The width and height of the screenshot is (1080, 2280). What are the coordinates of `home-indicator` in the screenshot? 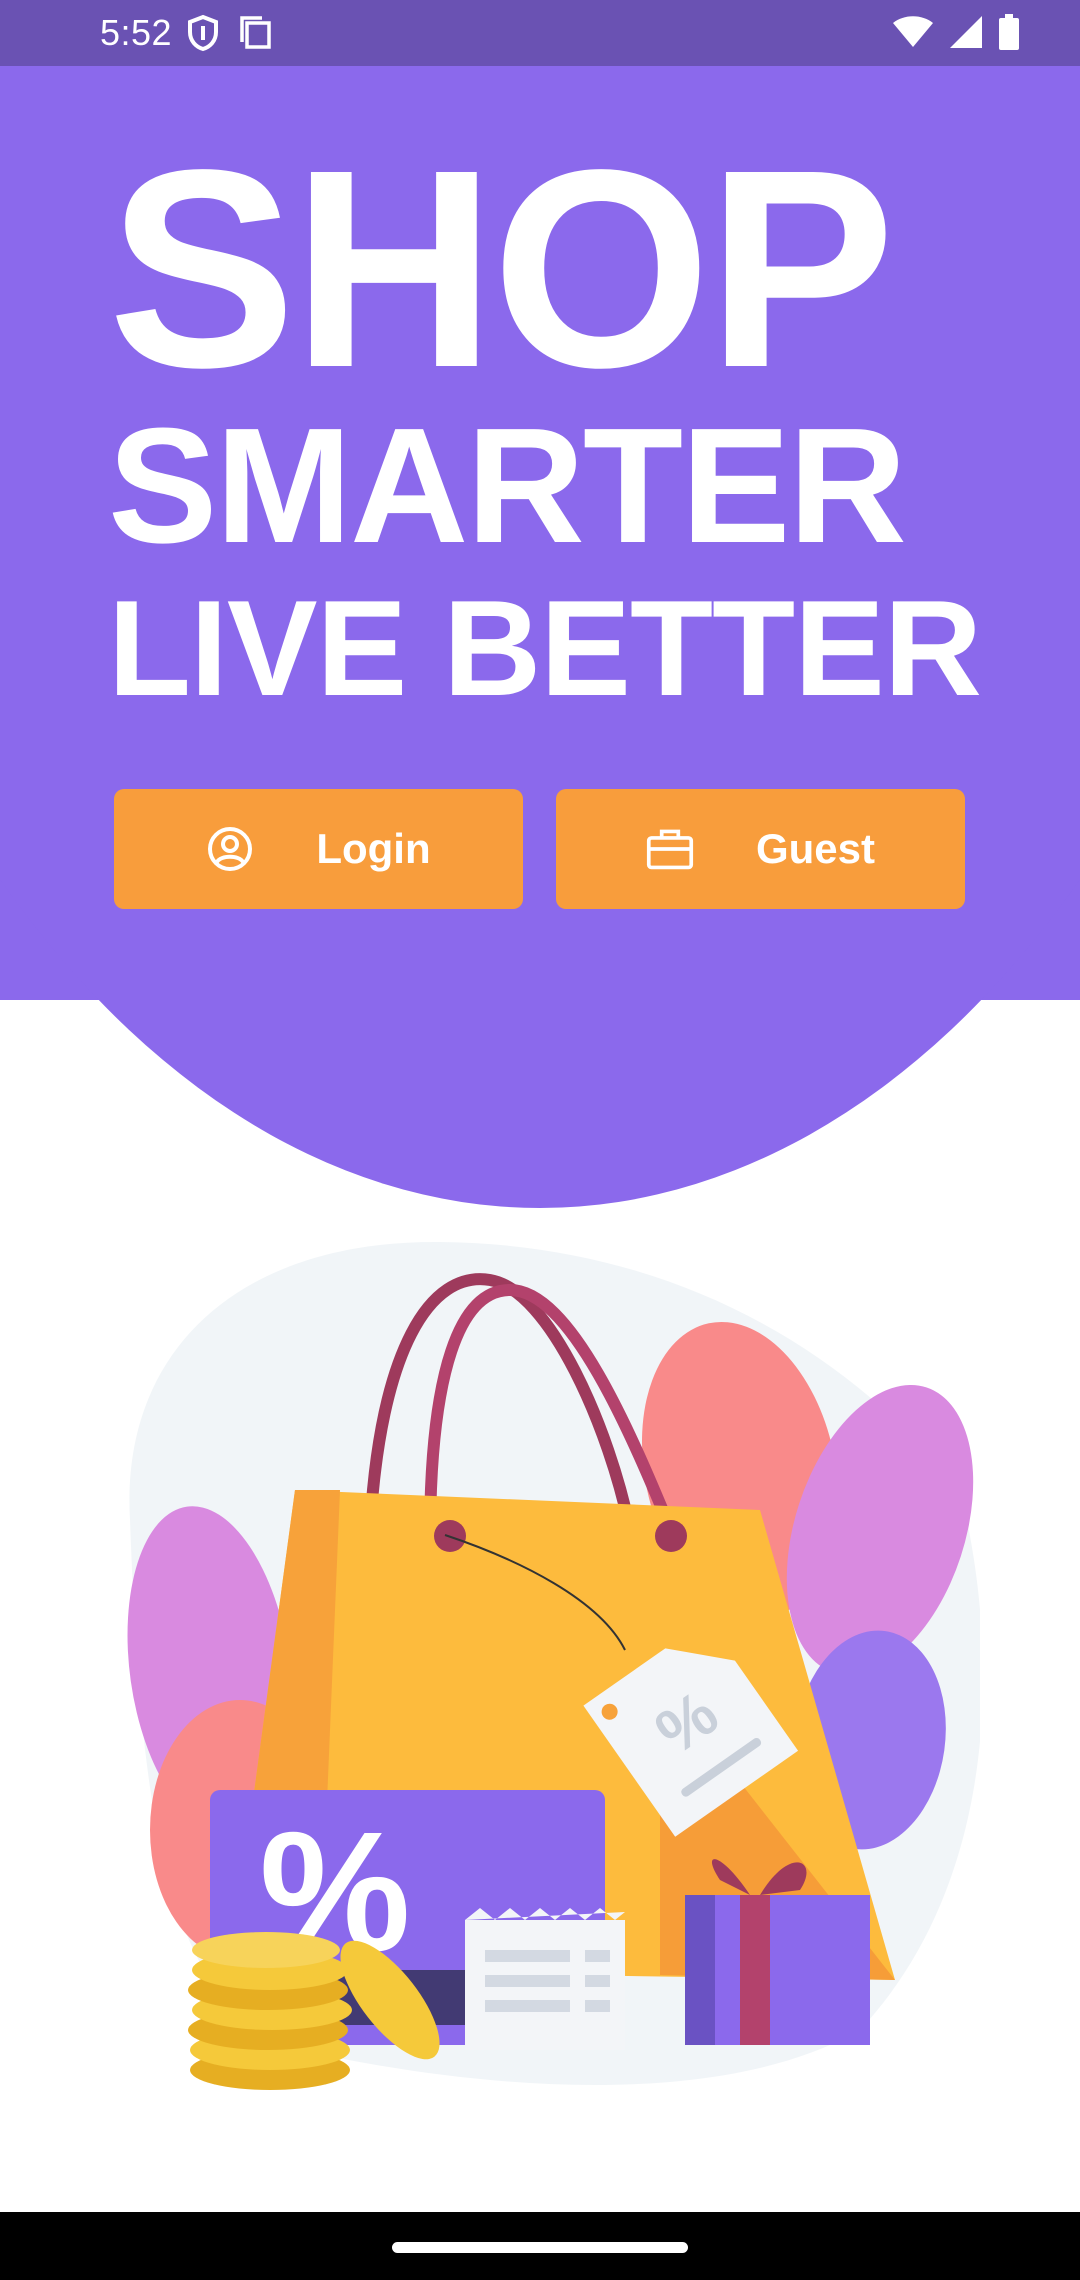 It's located at (540, 2247).